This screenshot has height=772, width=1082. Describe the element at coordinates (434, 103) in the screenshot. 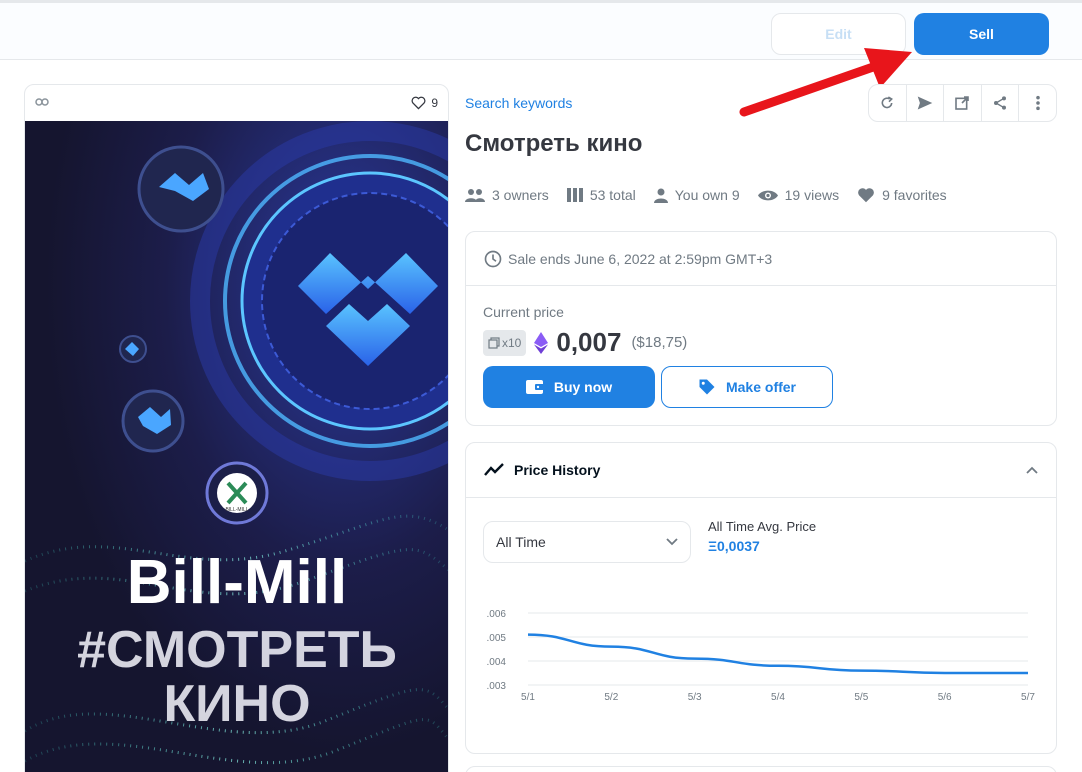

I see `favorites-count: 9` at that location.